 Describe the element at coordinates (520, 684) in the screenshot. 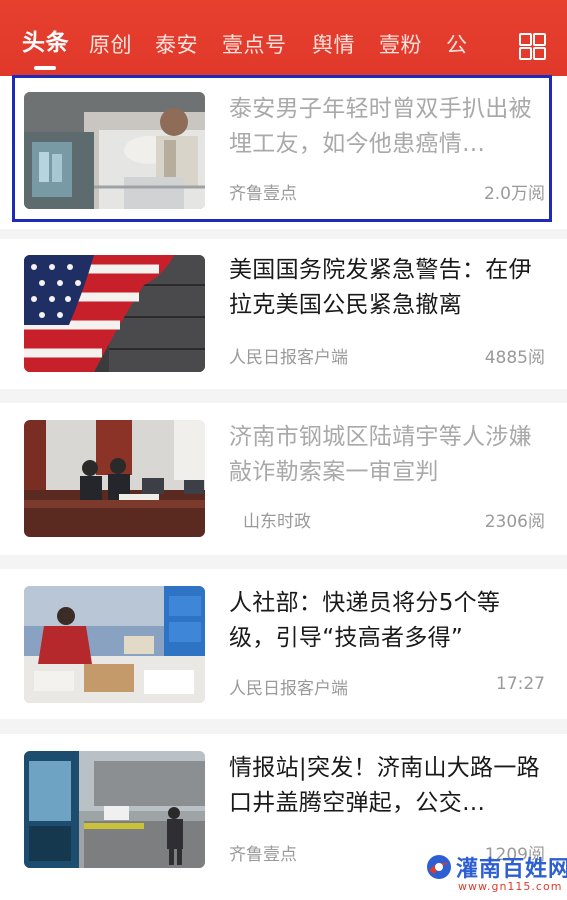

I see `article-time: 17:27` at that location.